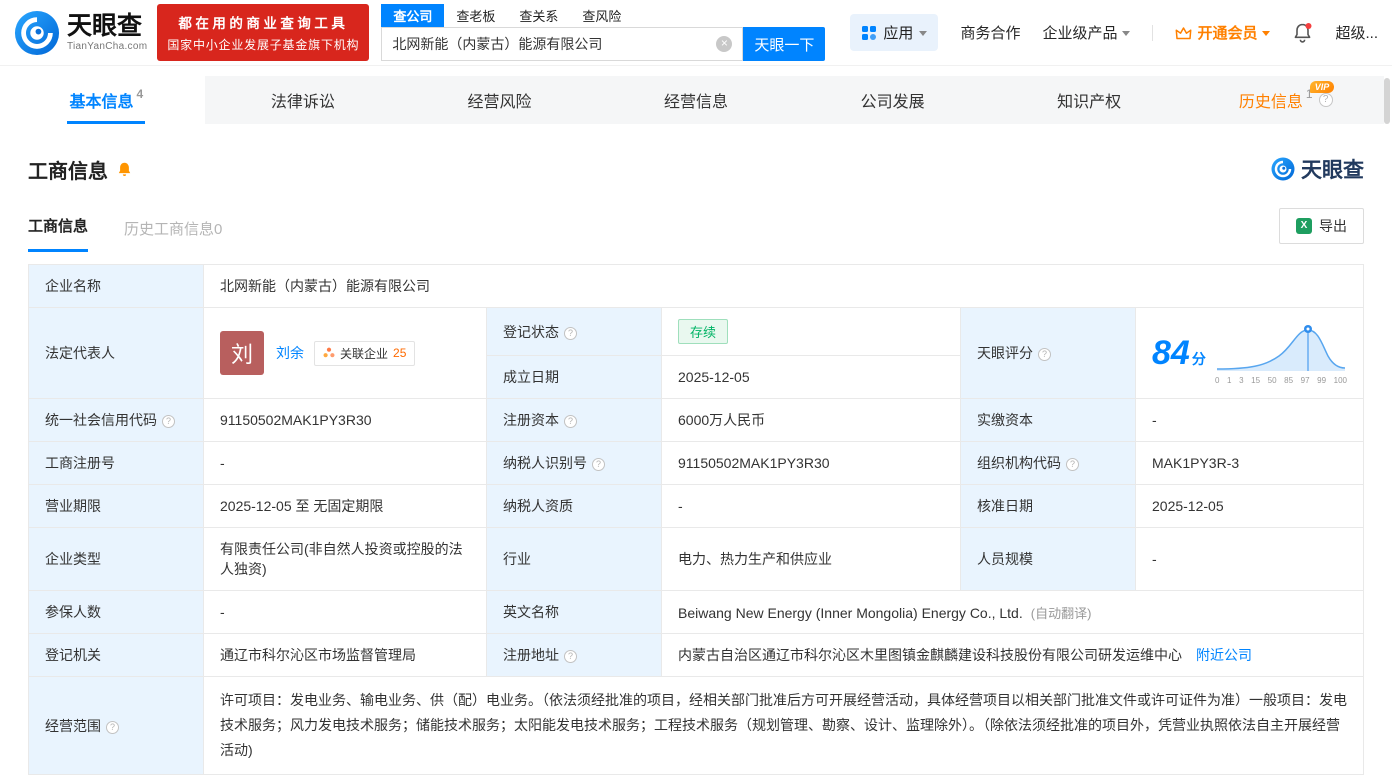  I want to click on score-value: 84 分 0 1 3 15 50 85 97 99 100, so click(1249, 353).